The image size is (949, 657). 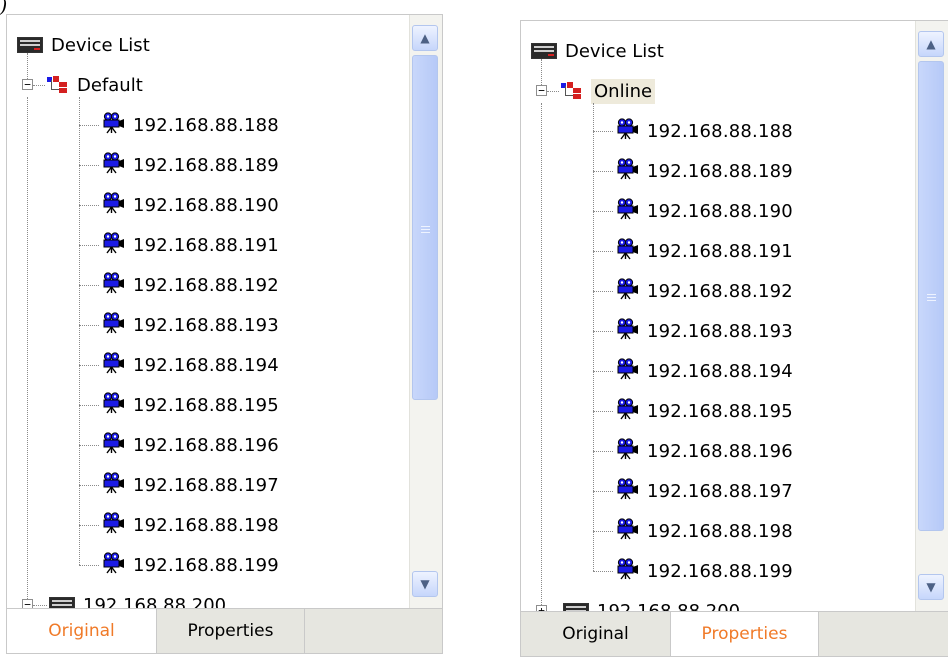 I want to click on tree-group-node: Default, so click(x=95, y=85).